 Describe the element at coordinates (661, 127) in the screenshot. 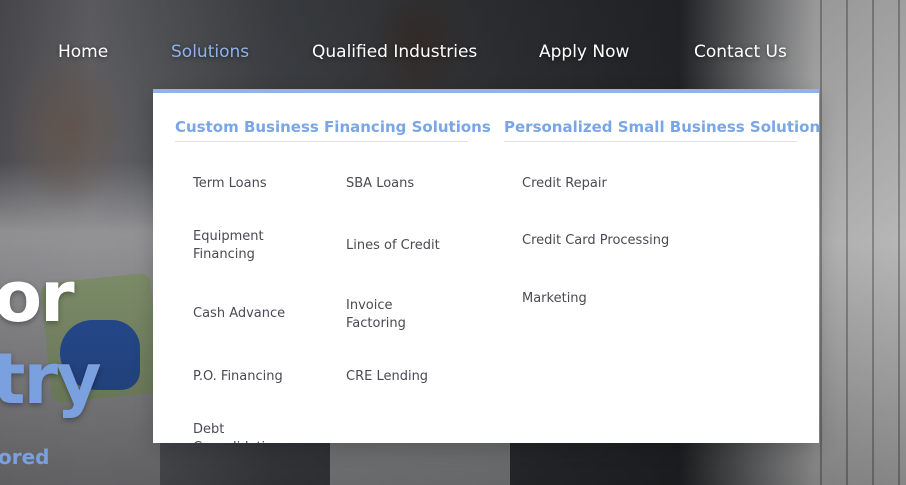

I see `column-heading-small-business: Personalized Small Business Solutions` at that location.